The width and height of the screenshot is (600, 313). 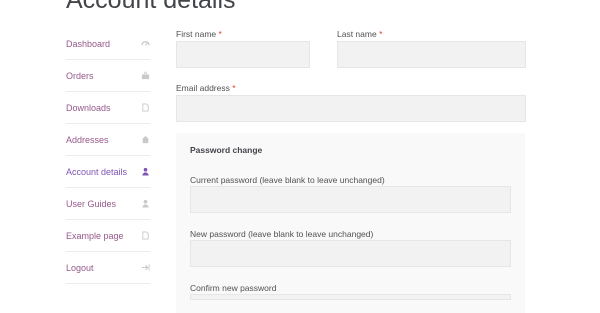 I want to click on password-change-legend: Password change, so click(x=226, y=150).